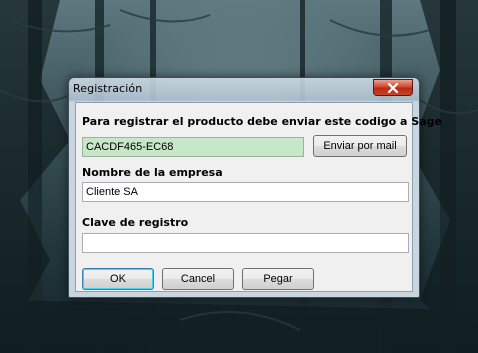 This screenshot has width=478, height=353. What do you see at coordinates (244, 89) in the screenshot?
I see `title-bar: Registración` at bounding box center [244, 89].